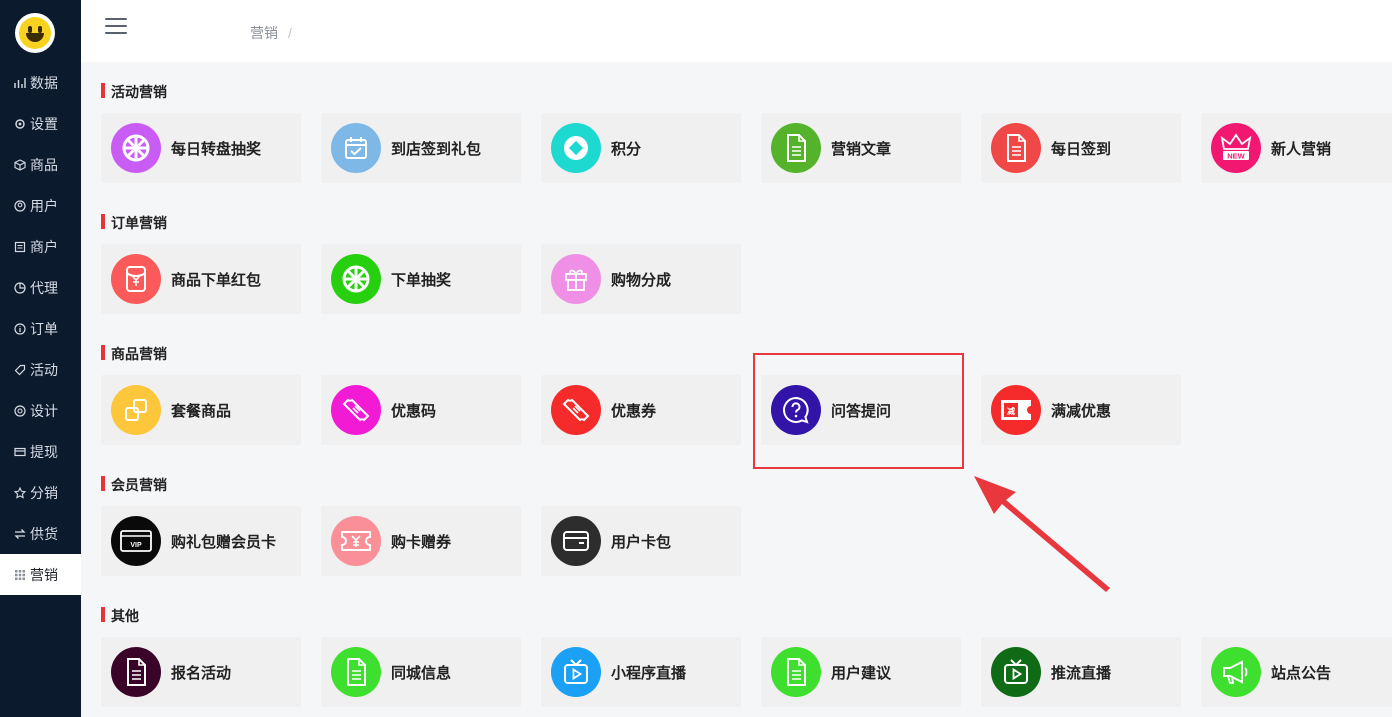 The height and width of the screenshot is (717, 1392). I want to click on feature-card: 套餐商品, so click(201, 410).